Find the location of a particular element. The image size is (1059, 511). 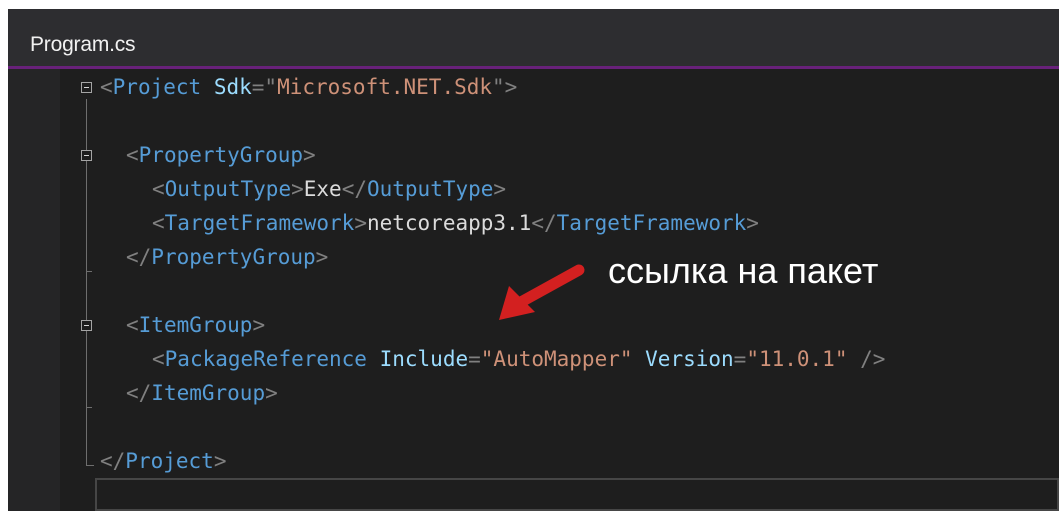

current-line-highlight is located at coordinates (577, 494).